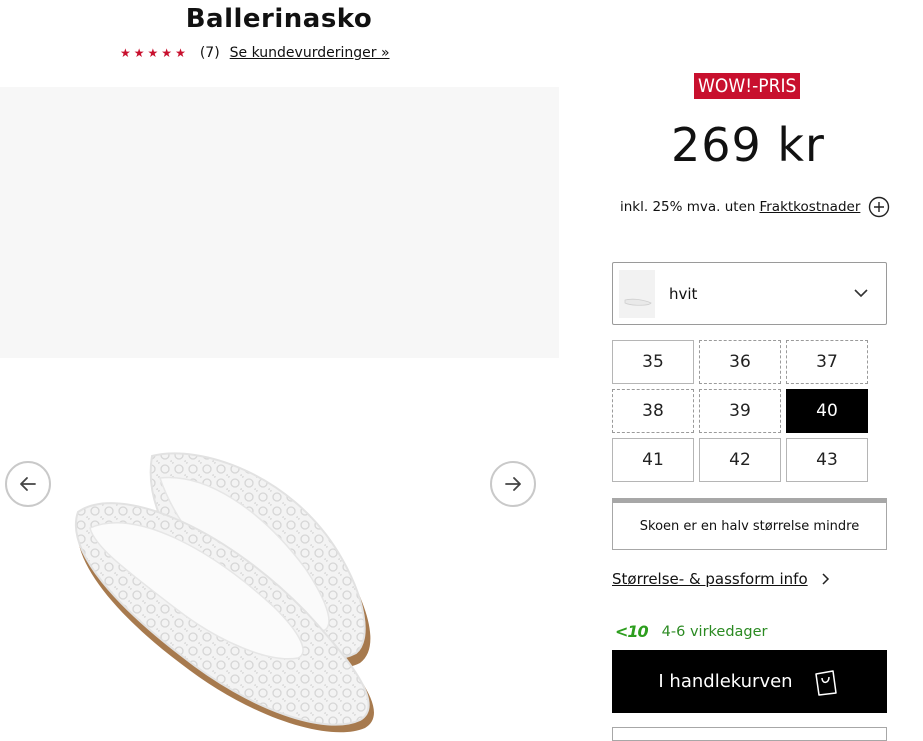 The image size is (923, 741). I want to click on shoe-thumbnail-icon, so click(638, 302).